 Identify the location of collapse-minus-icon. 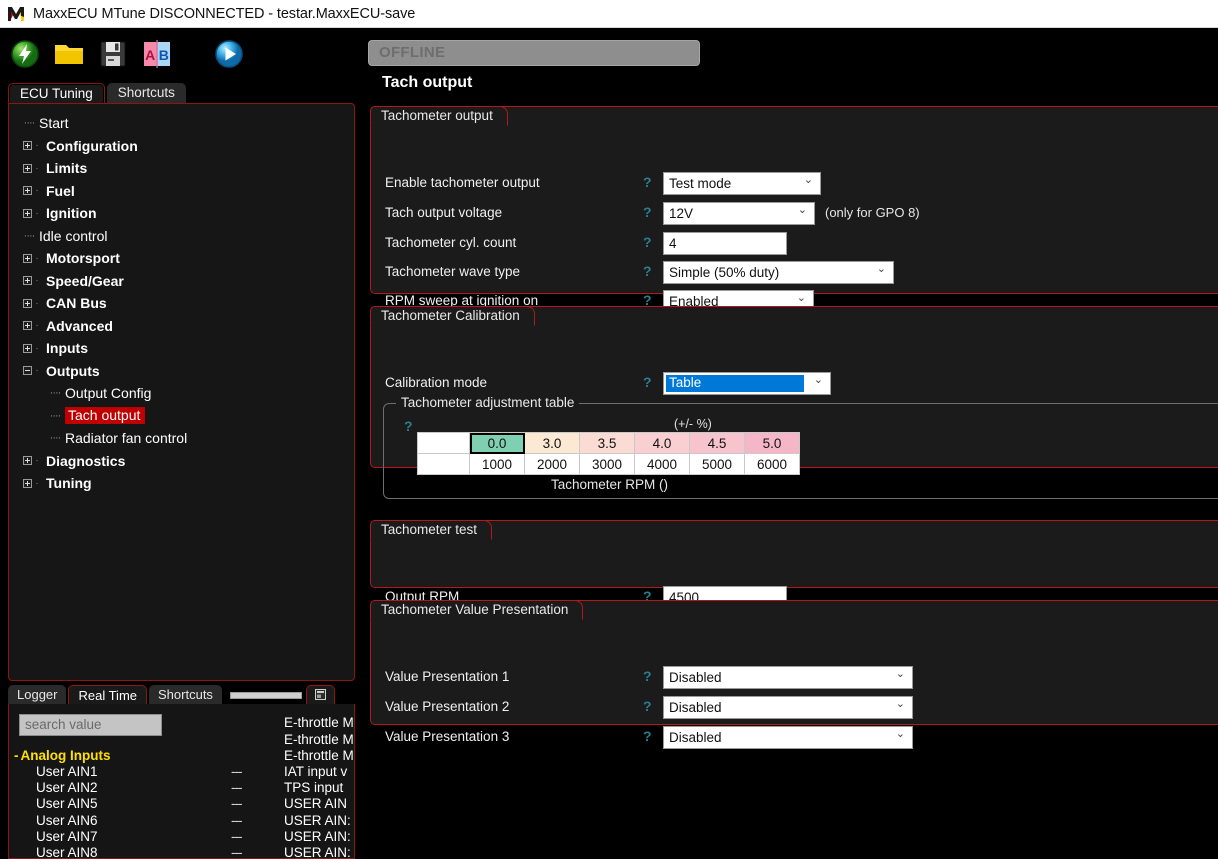
(27, 371).